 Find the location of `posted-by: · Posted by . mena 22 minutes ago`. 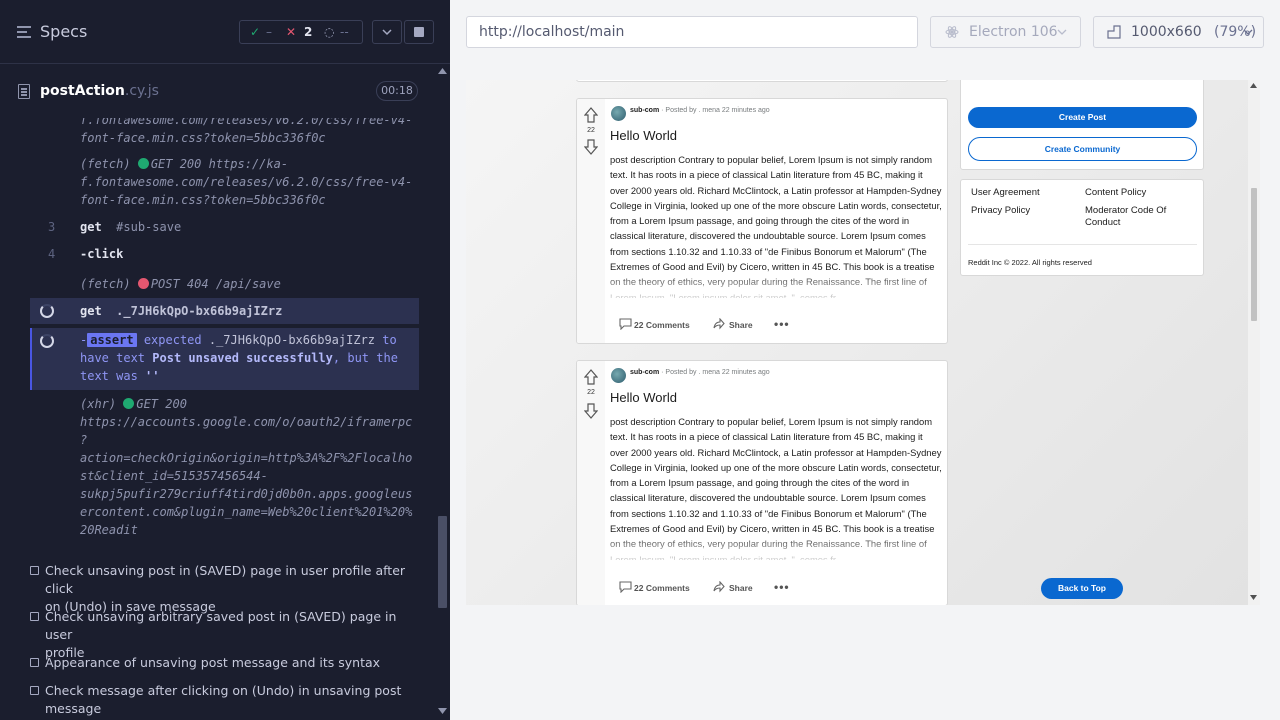

posted-by: · Posted by . mena 22 minutes ago is located at coordinates (715, 372).